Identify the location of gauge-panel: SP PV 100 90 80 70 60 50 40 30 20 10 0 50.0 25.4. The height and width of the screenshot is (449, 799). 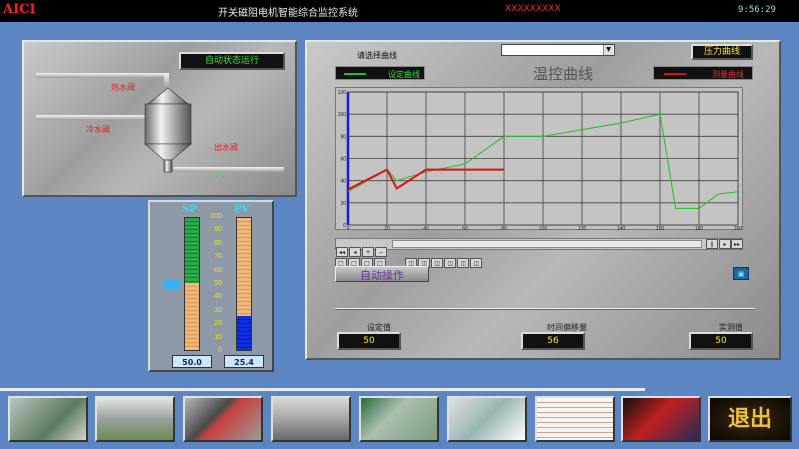
(211, 286).